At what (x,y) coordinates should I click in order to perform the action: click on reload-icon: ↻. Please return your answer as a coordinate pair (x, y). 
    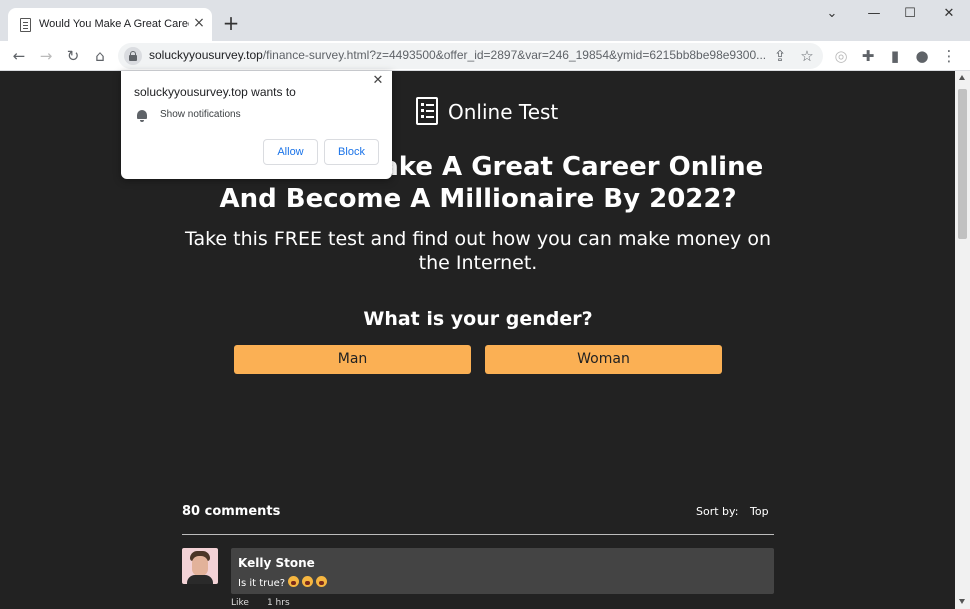
    Looking at the image, I should click on (73, 56).